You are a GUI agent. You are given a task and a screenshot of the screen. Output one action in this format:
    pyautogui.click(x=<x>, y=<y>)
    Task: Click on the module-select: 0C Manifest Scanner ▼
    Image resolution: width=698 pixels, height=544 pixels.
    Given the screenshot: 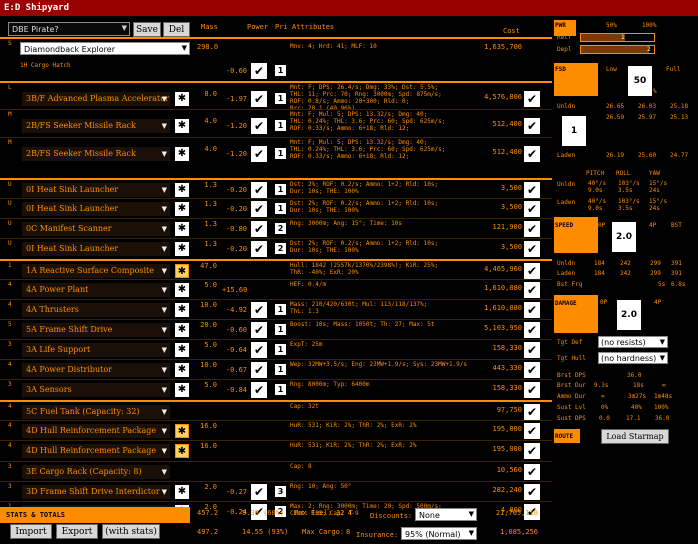 What is the action you would take?
    pyautogui.click(x=96, y=229)
    